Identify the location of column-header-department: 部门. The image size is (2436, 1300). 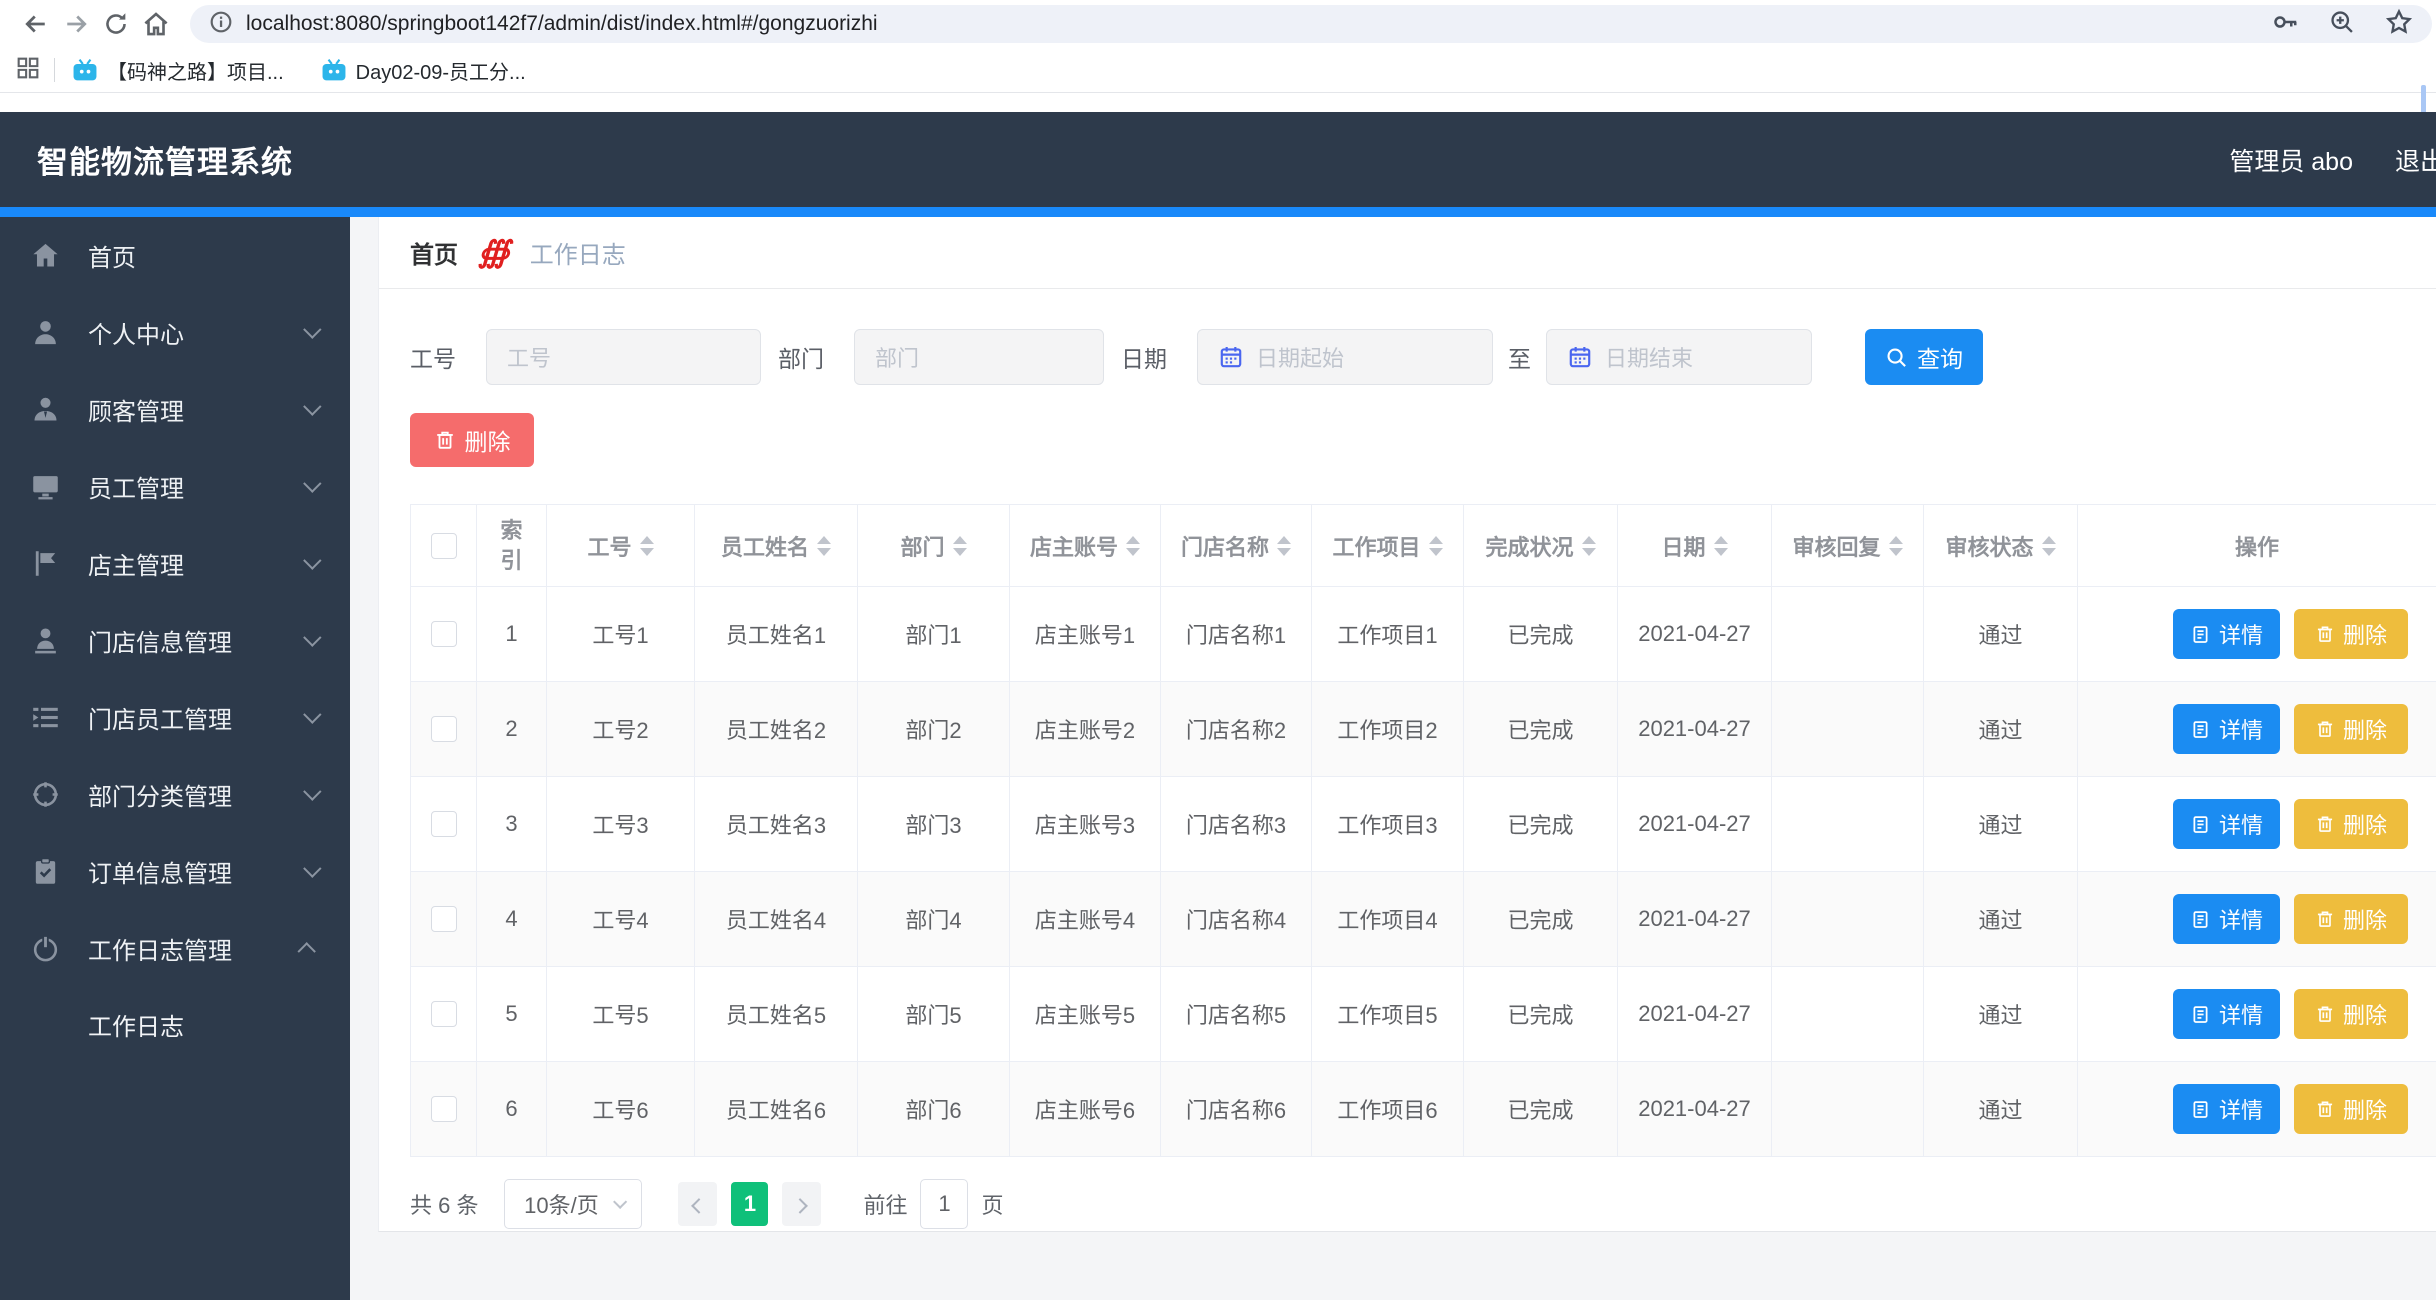
(934, 545).